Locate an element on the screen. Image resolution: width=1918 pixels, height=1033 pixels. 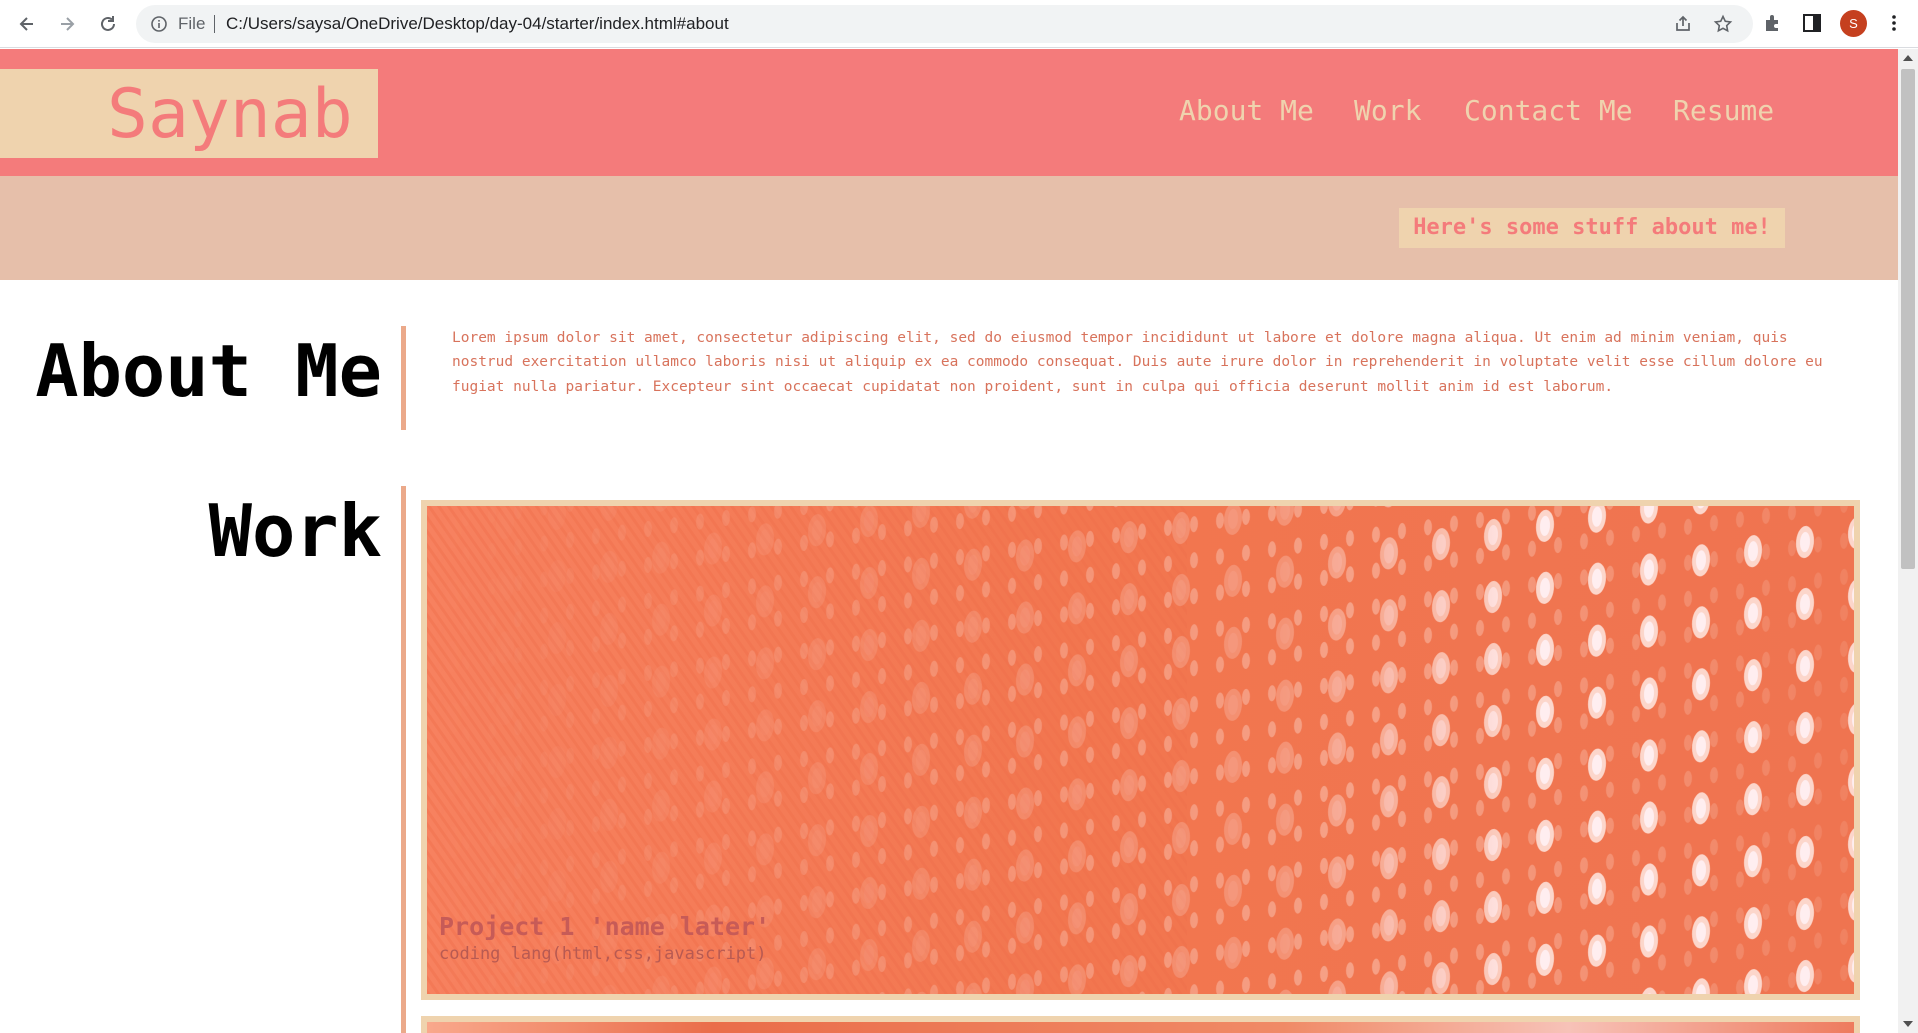
about-divider is located at coordinates (403, 378).